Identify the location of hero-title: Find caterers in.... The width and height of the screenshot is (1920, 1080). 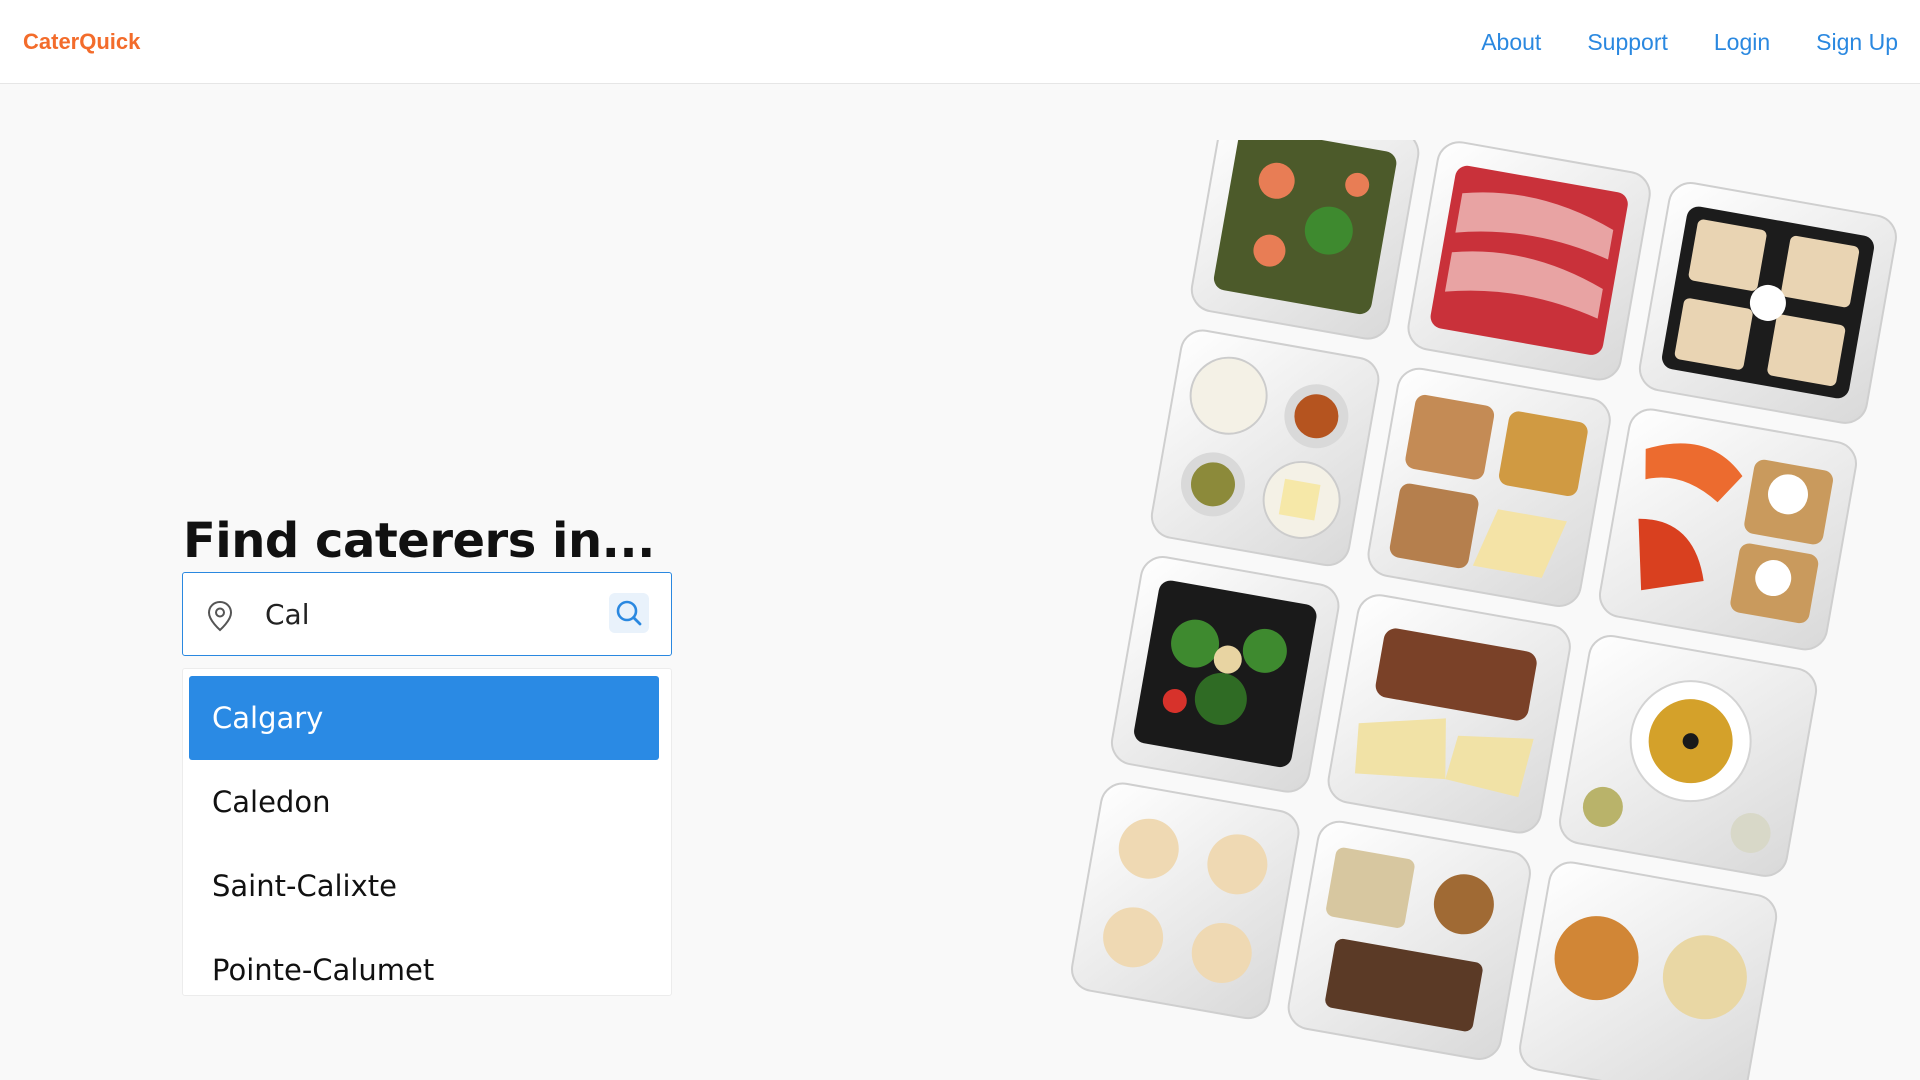
(419, 541).